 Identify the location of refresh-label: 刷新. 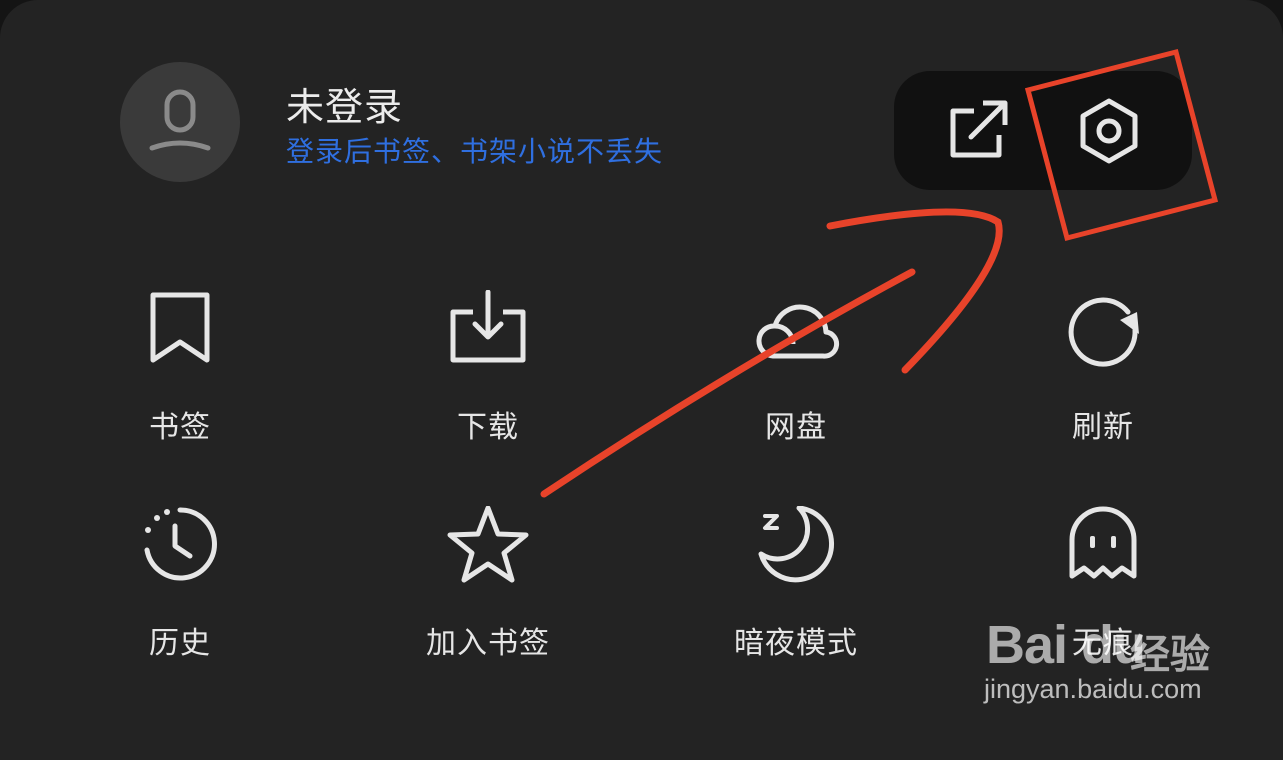
(1103, 427).